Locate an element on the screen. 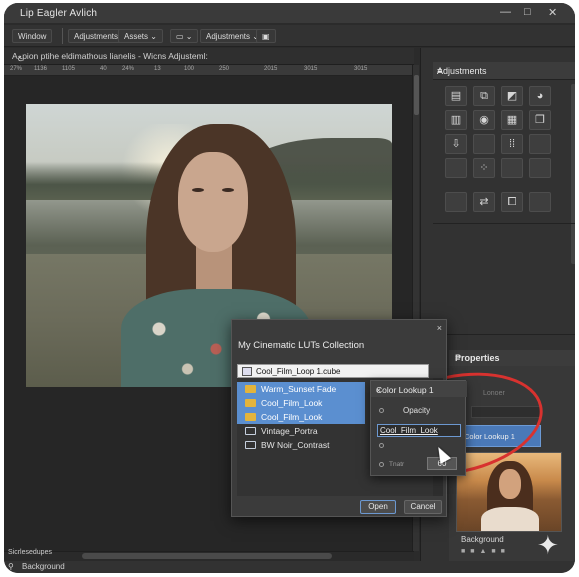  minimize-icon: — is located at coordinates (505, 12).